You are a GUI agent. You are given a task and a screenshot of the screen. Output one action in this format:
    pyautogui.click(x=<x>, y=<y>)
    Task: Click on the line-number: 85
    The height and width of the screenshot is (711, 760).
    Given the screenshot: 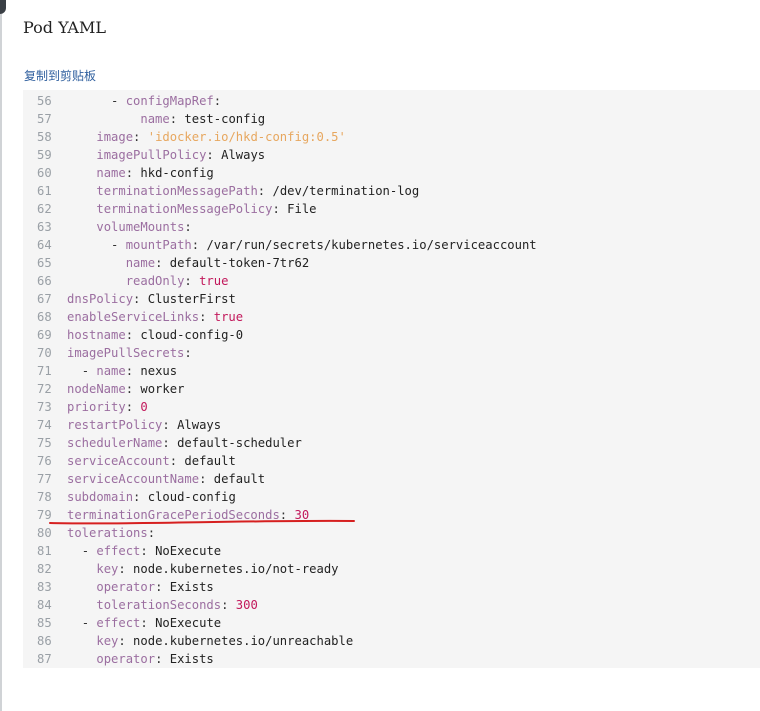 What is the action you would take?
    pyautogui.click(x=44, y=623)
    